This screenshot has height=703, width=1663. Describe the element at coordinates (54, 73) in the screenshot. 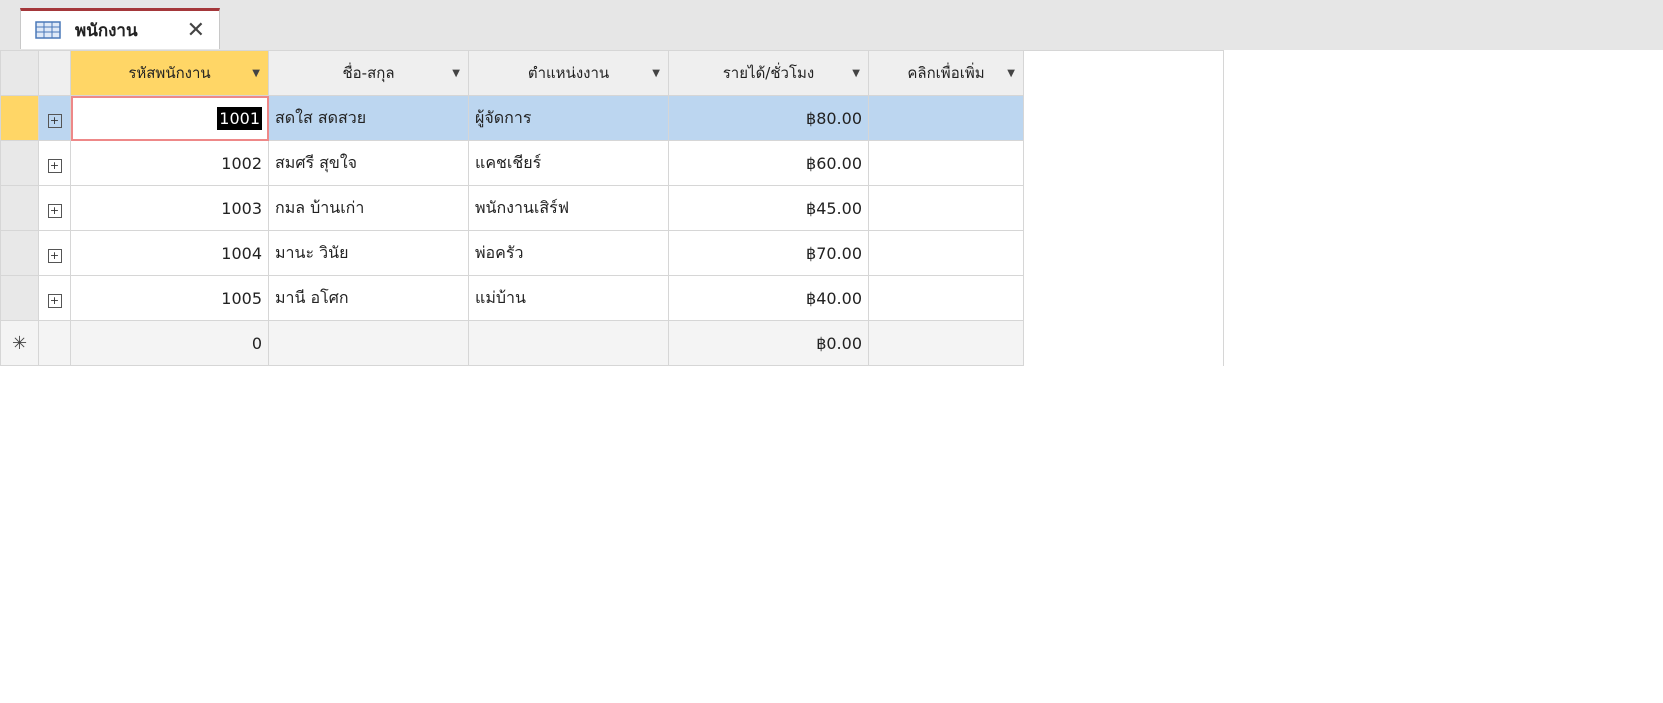

I see `expand-header` at that location.